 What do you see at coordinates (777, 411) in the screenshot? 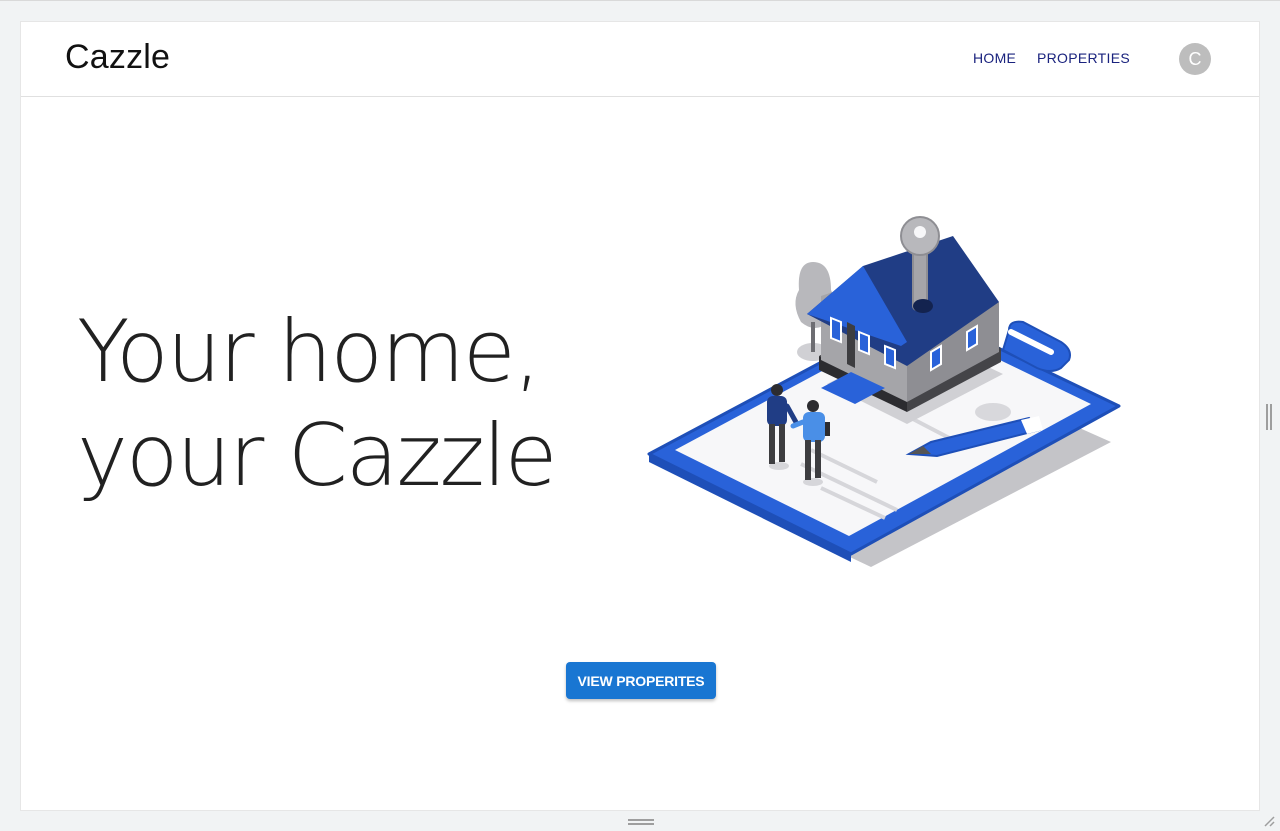
I see `person-1-body` at bounding box center [777, 411].